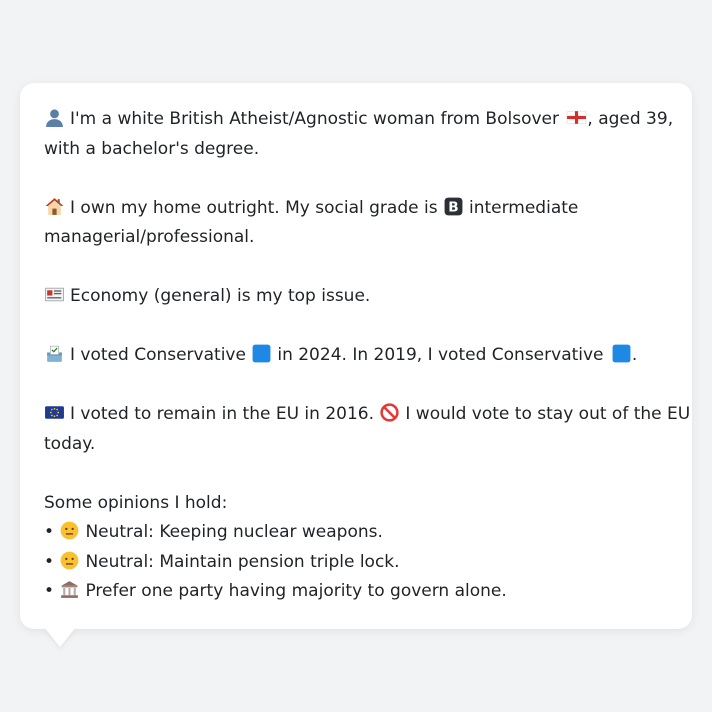 This screenshot has height=712, width=712. I want to click on bust-in-silhouette-icon, so click(54, 117).